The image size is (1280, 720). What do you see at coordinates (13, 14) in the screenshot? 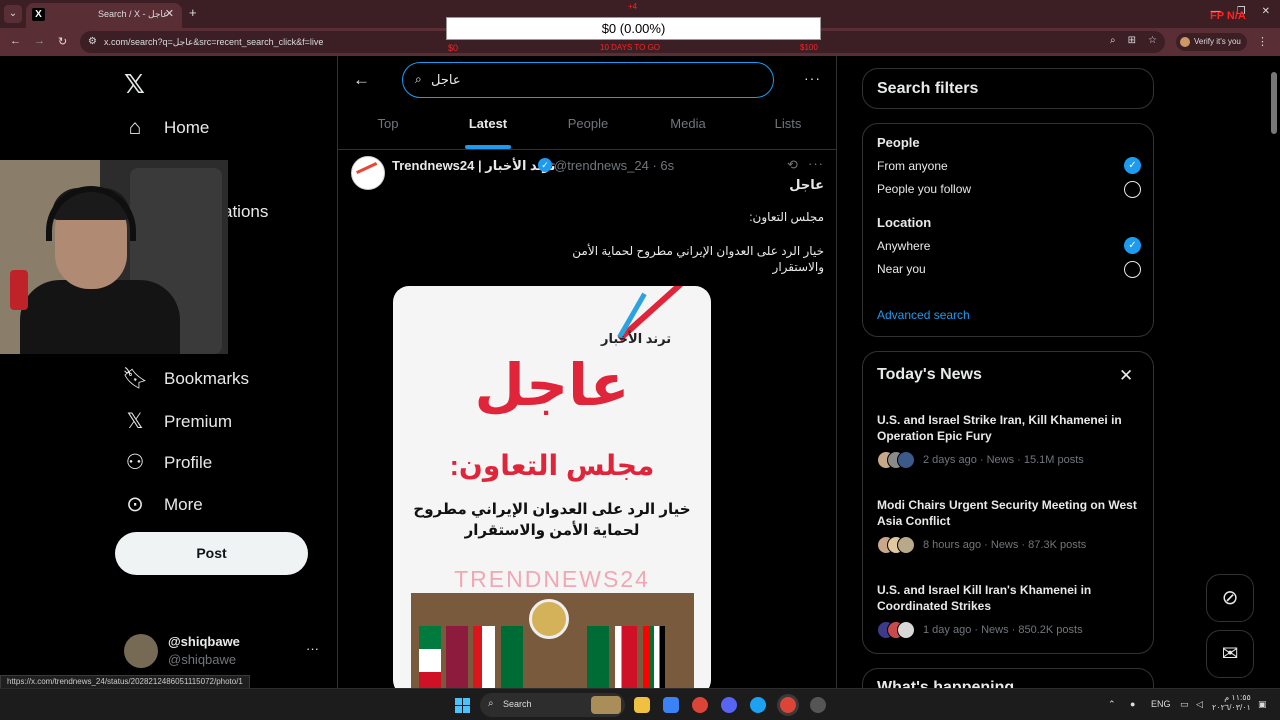
I see `tab-search-button: ⌄` at bounding box center [13, 14].